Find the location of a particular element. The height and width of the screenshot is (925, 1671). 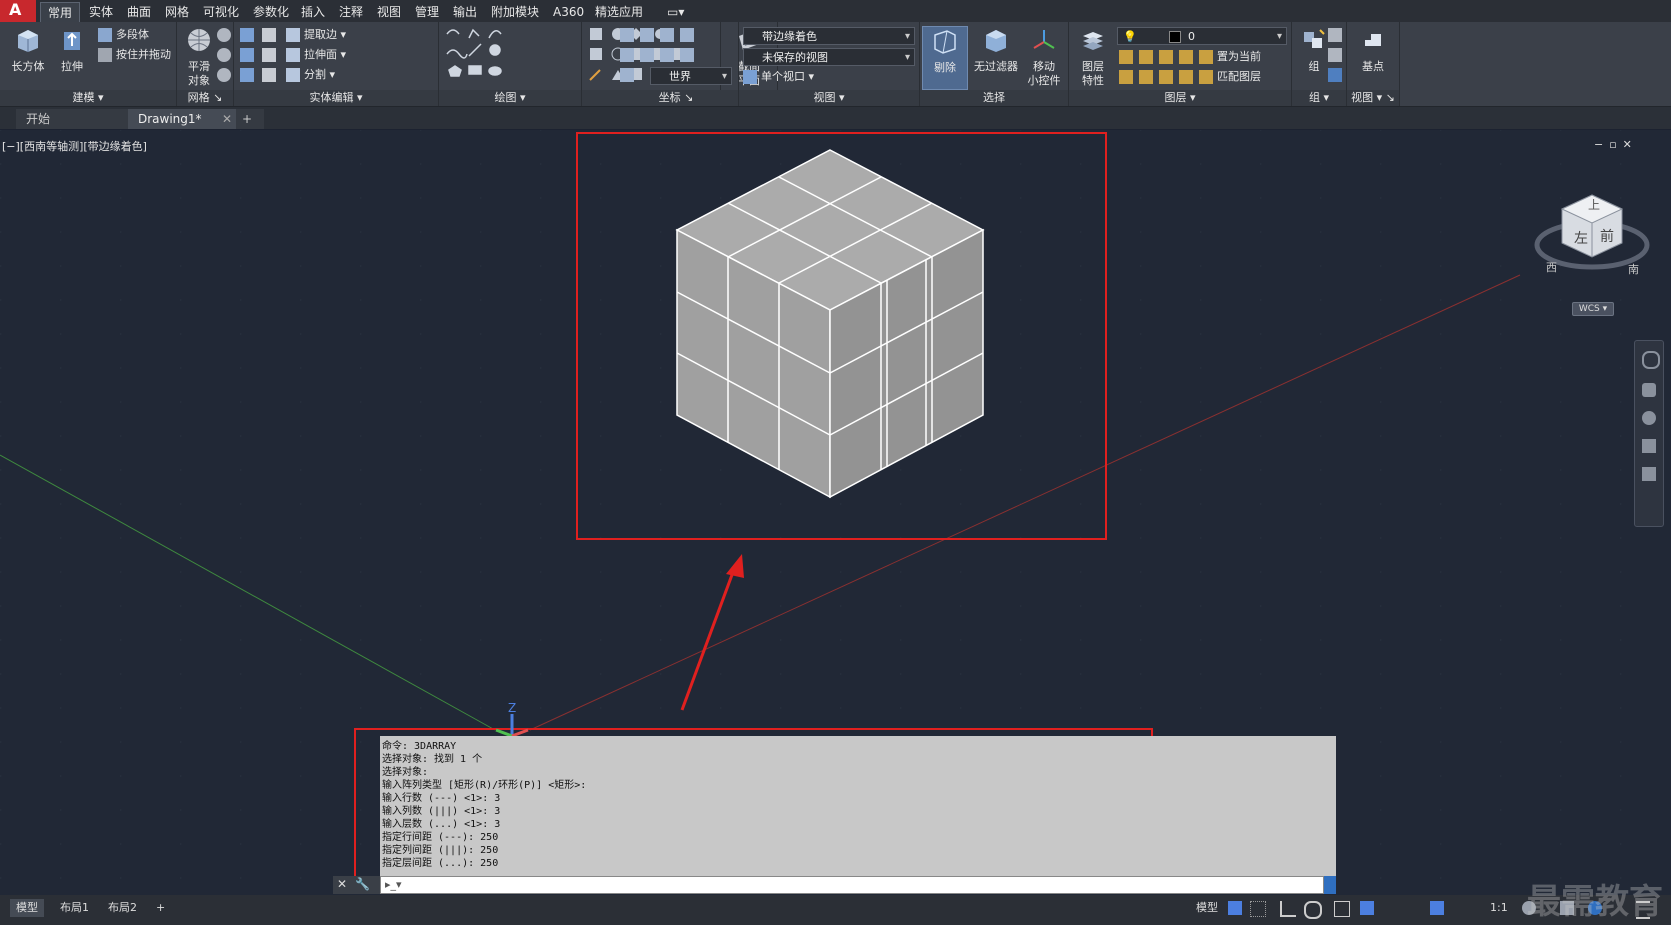

tab-start: 开始 is located at coordinates (76, 119).